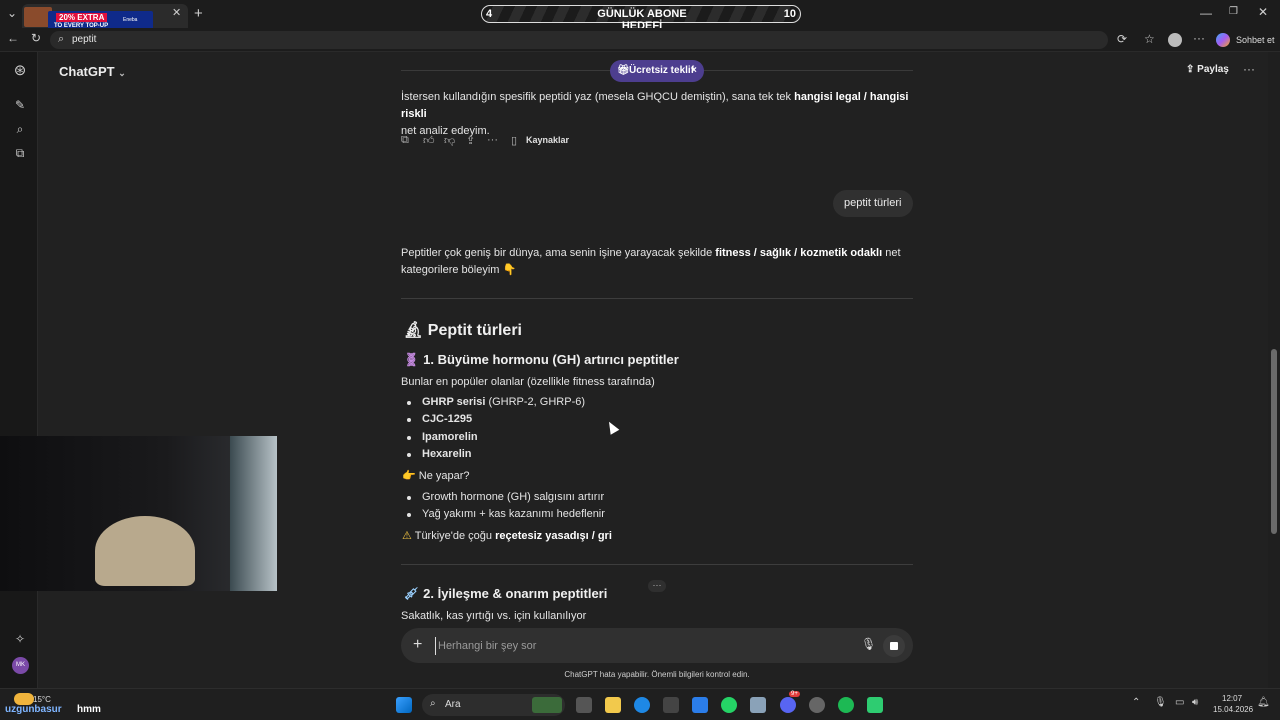 Image resolution: width=1280 pixels, height=720 pixels. I want to click on list-item: Hexarelin, so click(439, 454).